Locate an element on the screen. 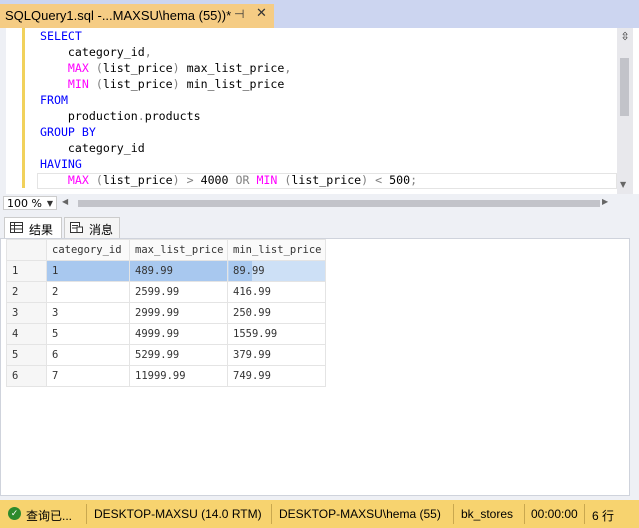 The width and height of the screenshot is (639, 528). database-name: bk_stores is located at coordinates (487, 514).